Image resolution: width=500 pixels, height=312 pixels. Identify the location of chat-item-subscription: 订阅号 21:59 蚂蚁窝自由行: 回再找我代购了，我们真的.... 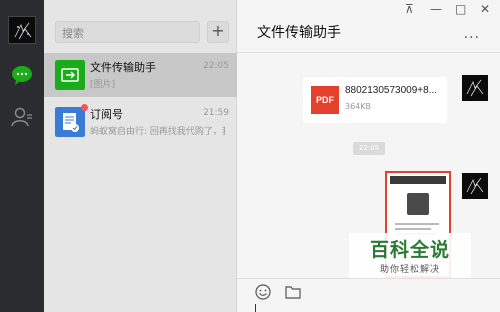
(140, 122).